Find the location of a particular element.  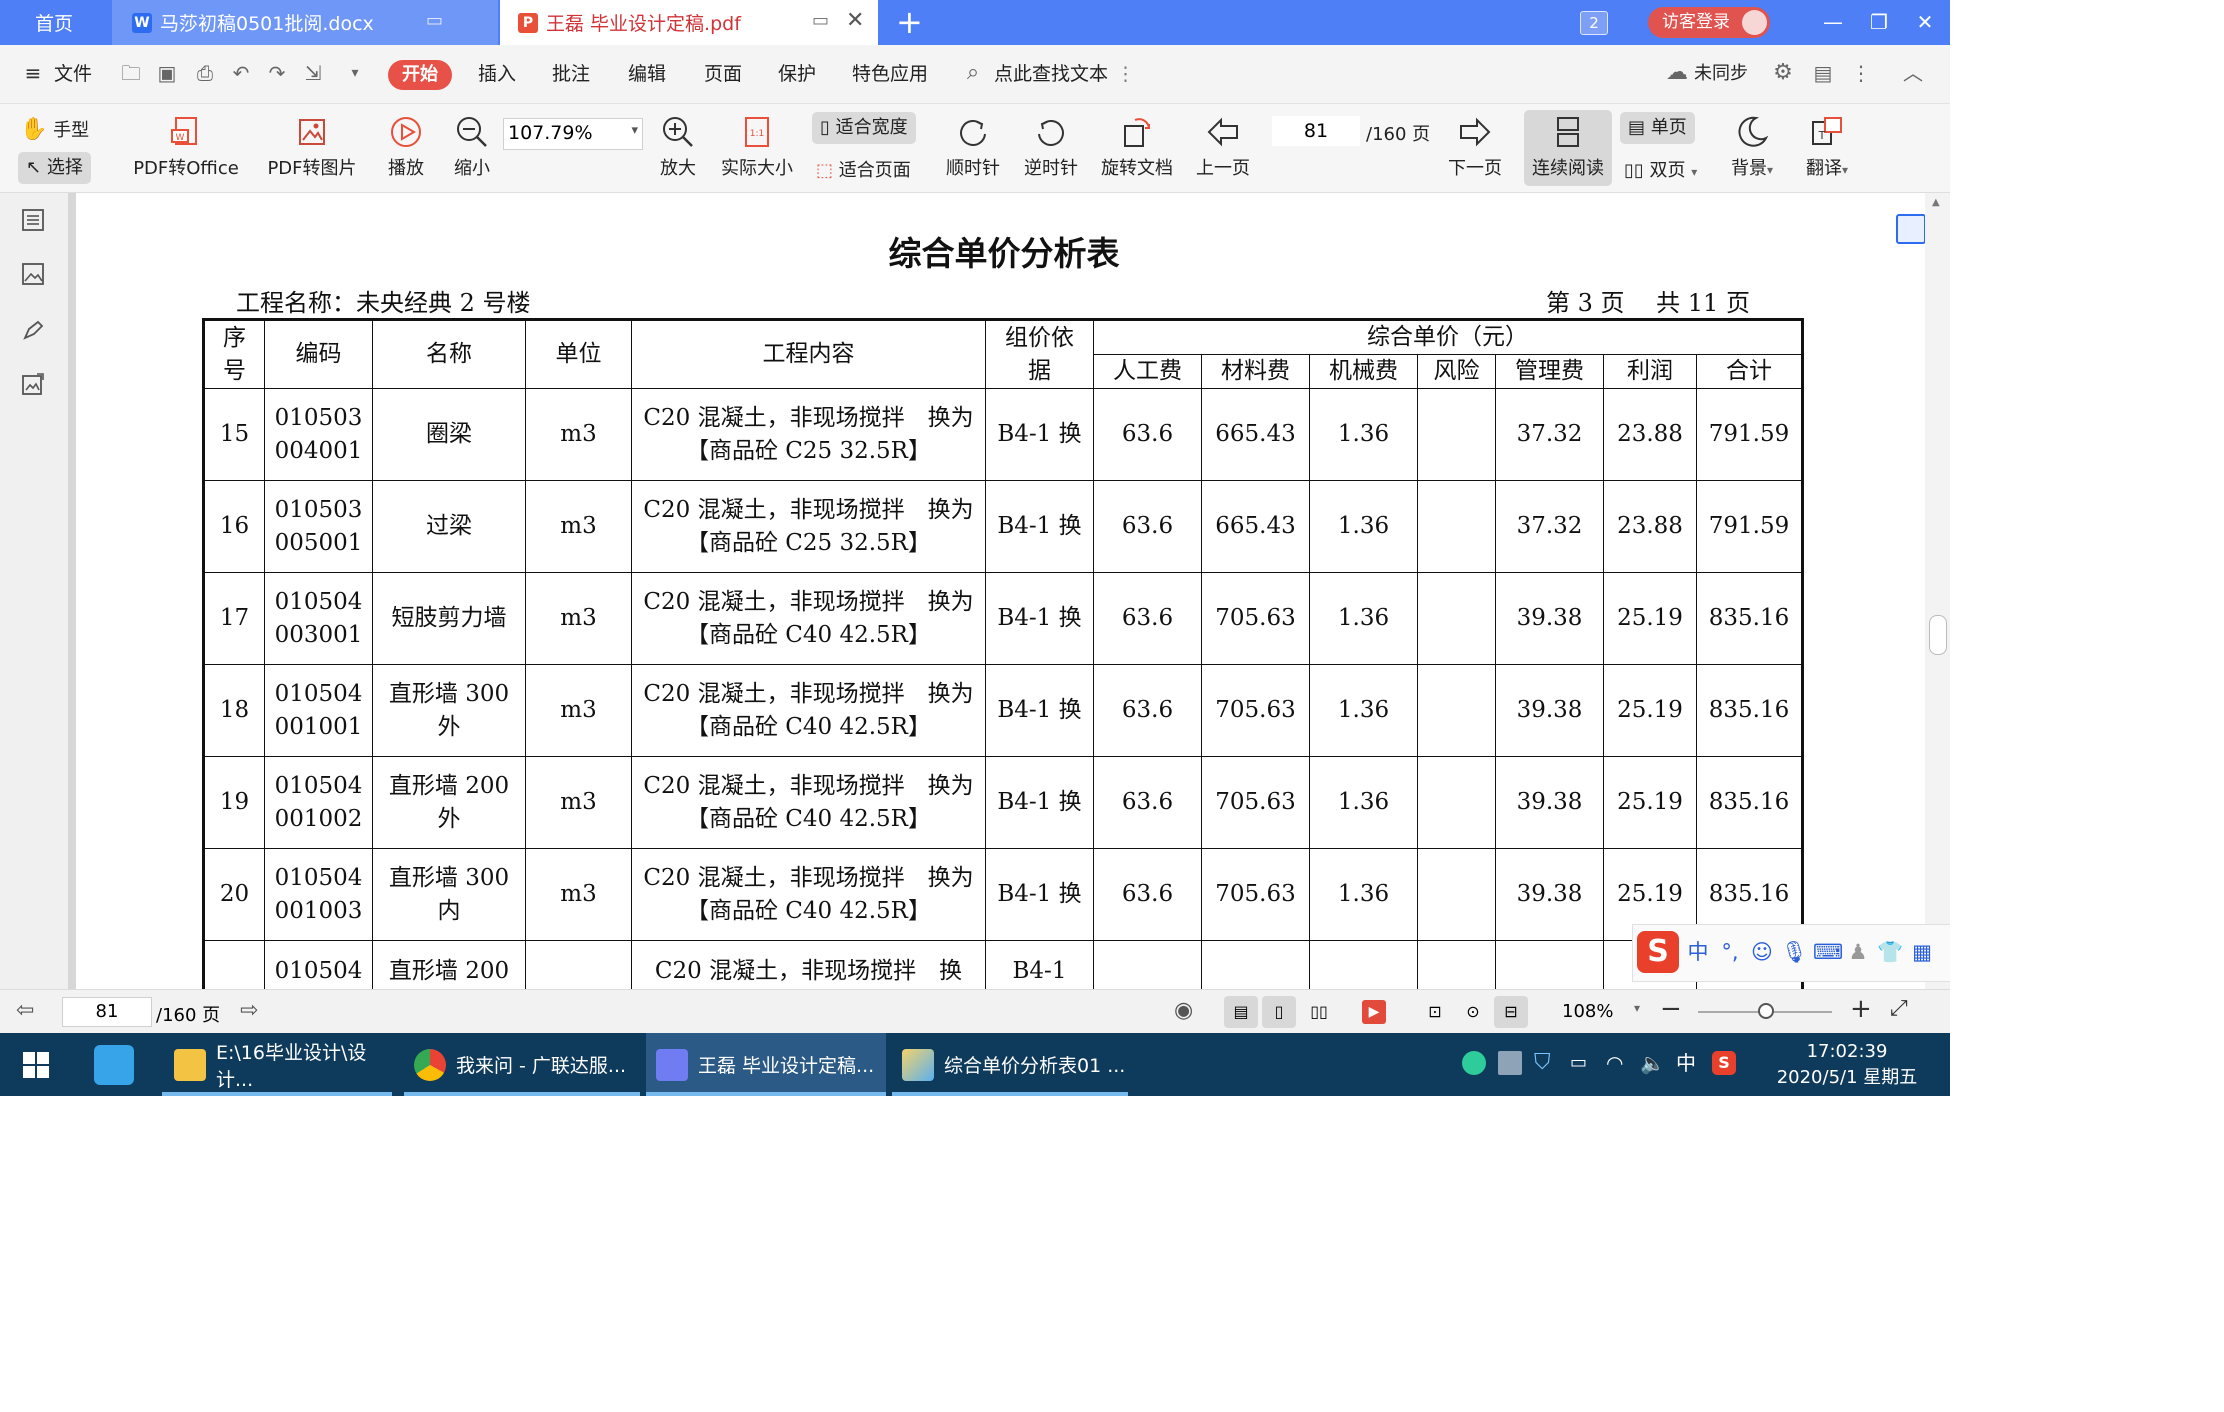

next-page-button: 下一页 is located at coordinates (1475, 147).